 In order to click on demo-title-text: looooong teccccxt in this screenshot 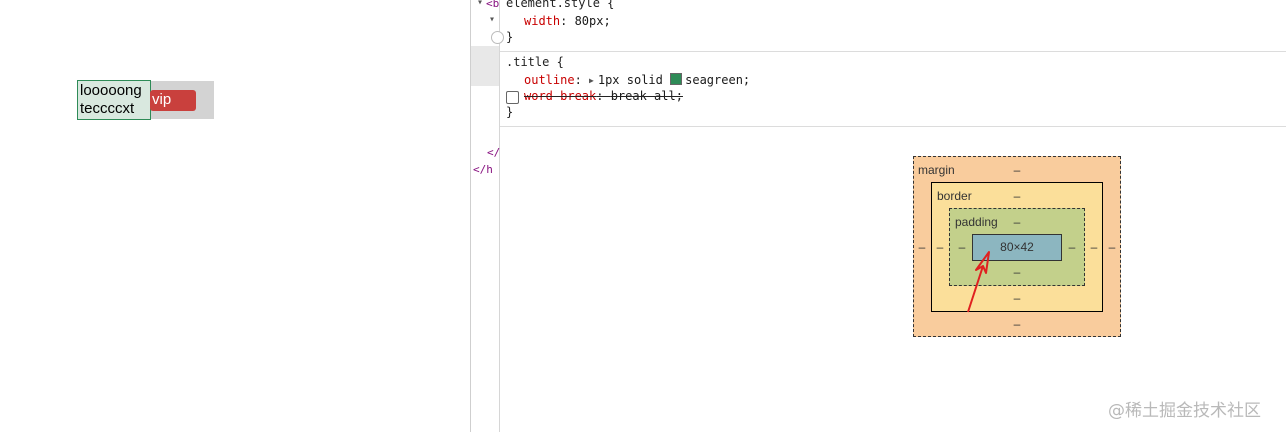, I will do `click(114, 100)`.